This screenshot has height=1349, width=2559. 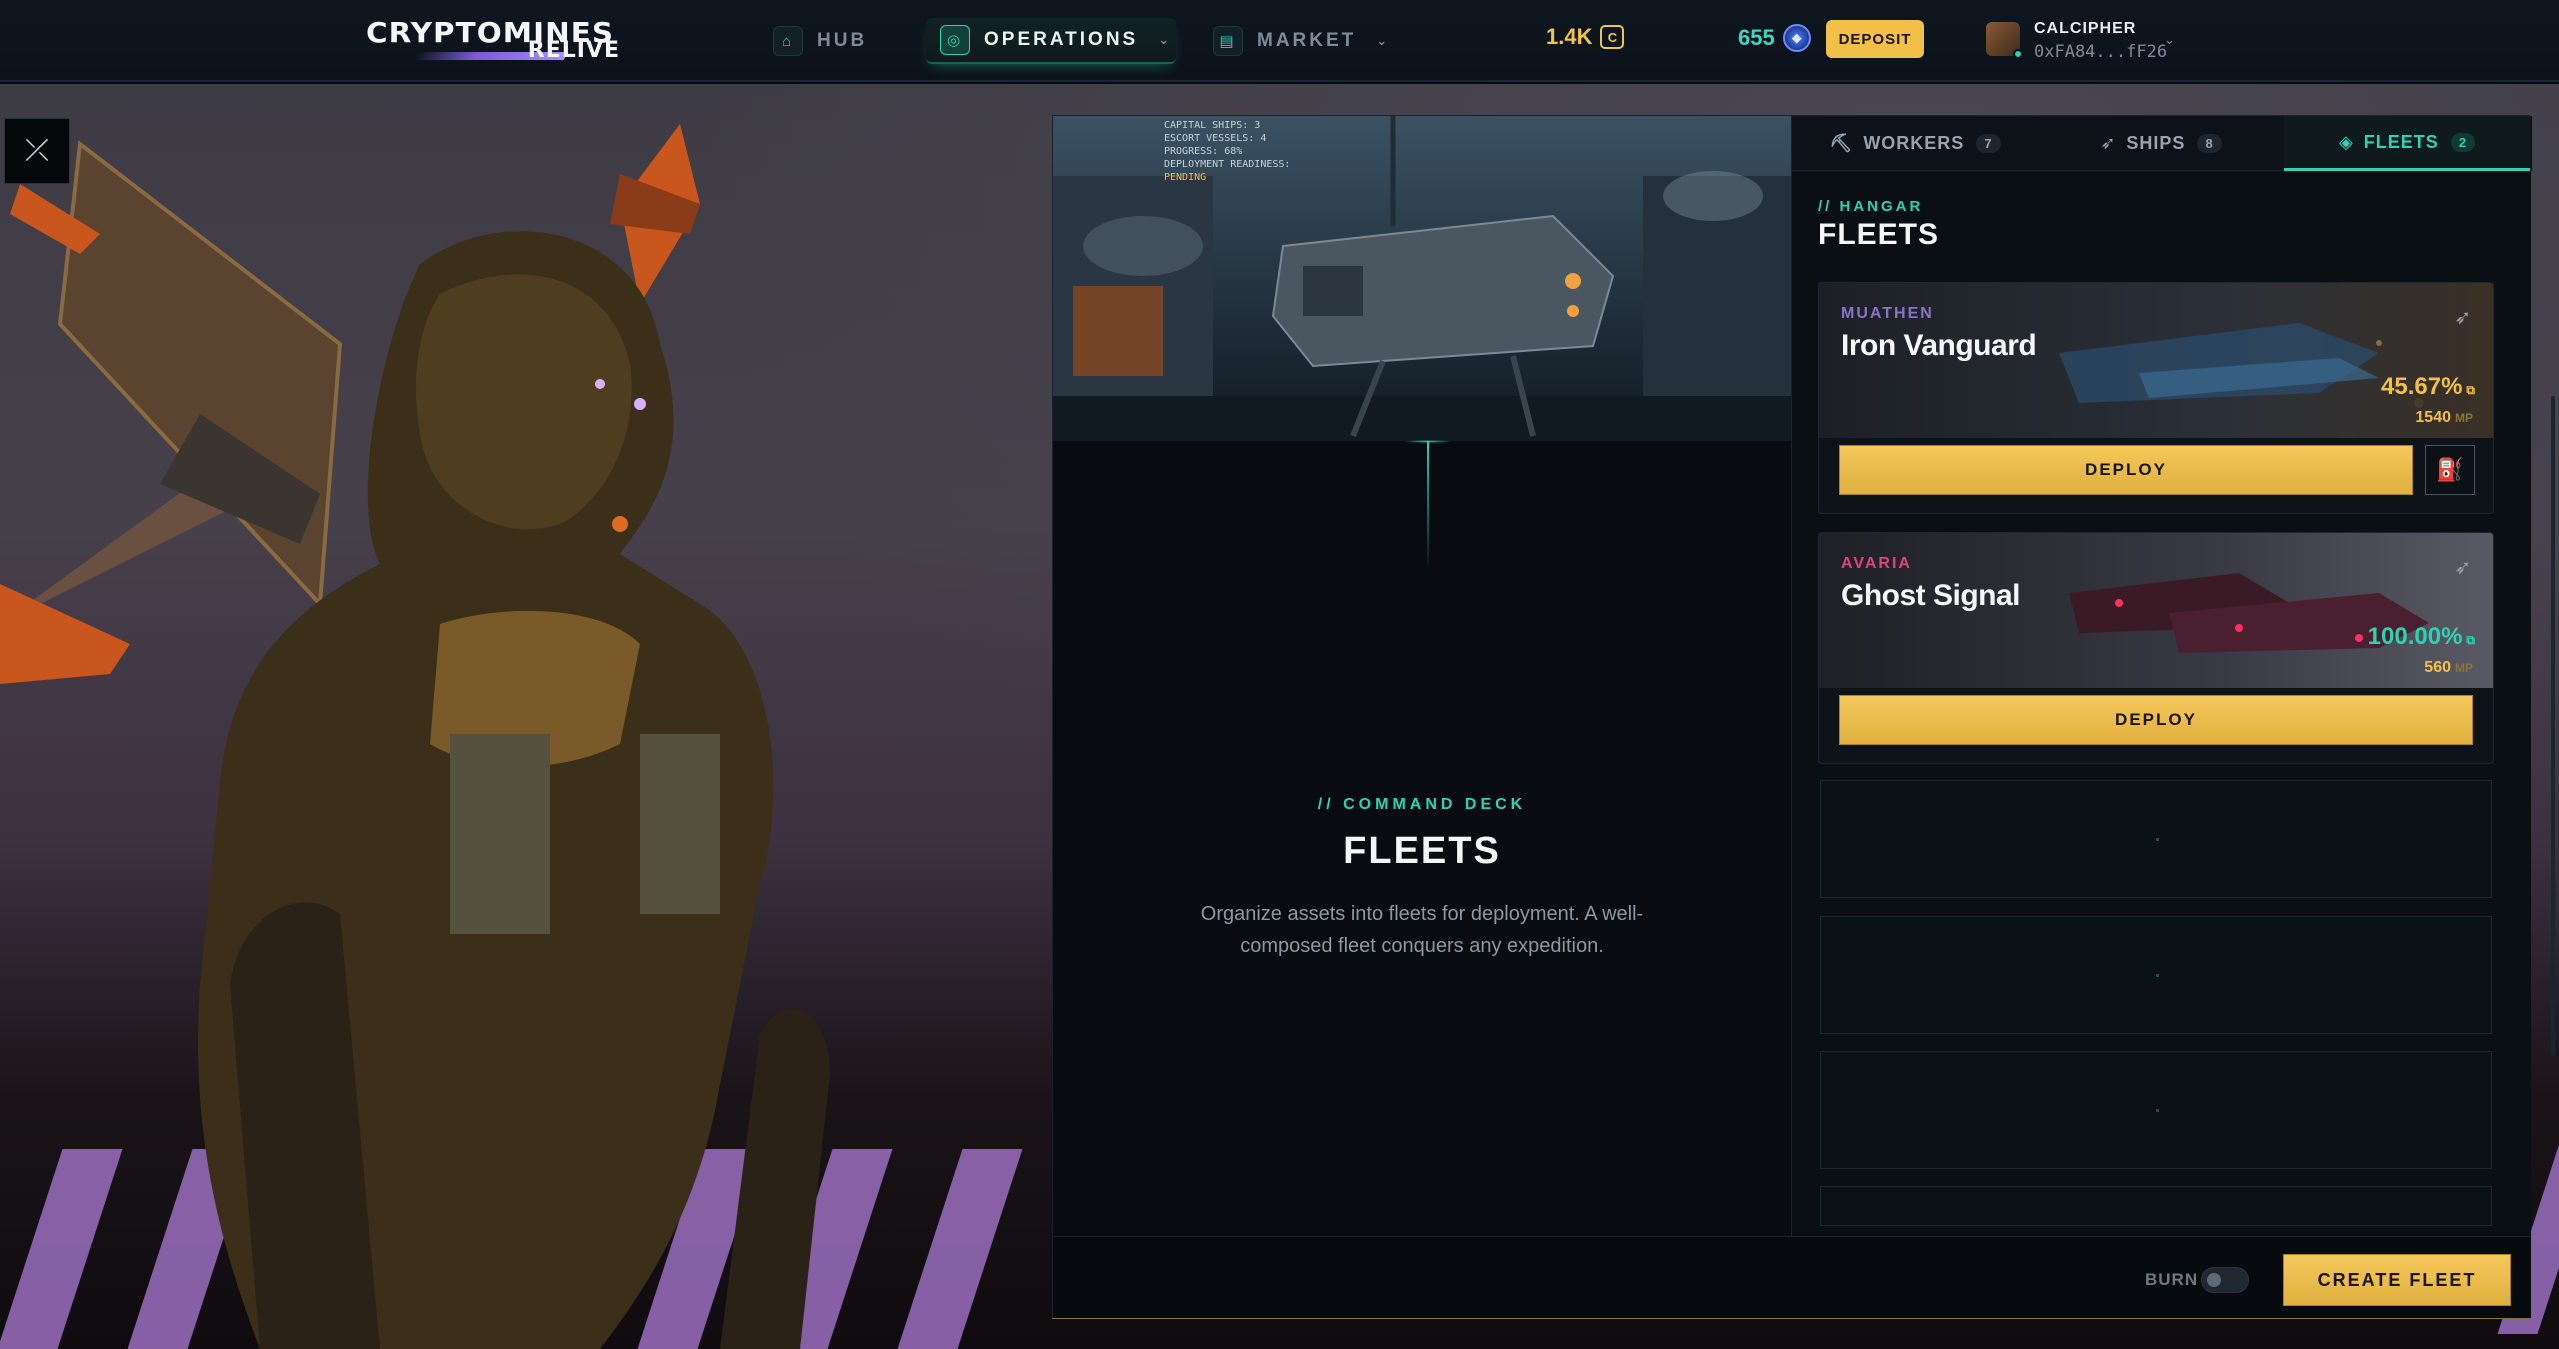 I want to click on burn-toggle, so click(x=2225, y=1280).